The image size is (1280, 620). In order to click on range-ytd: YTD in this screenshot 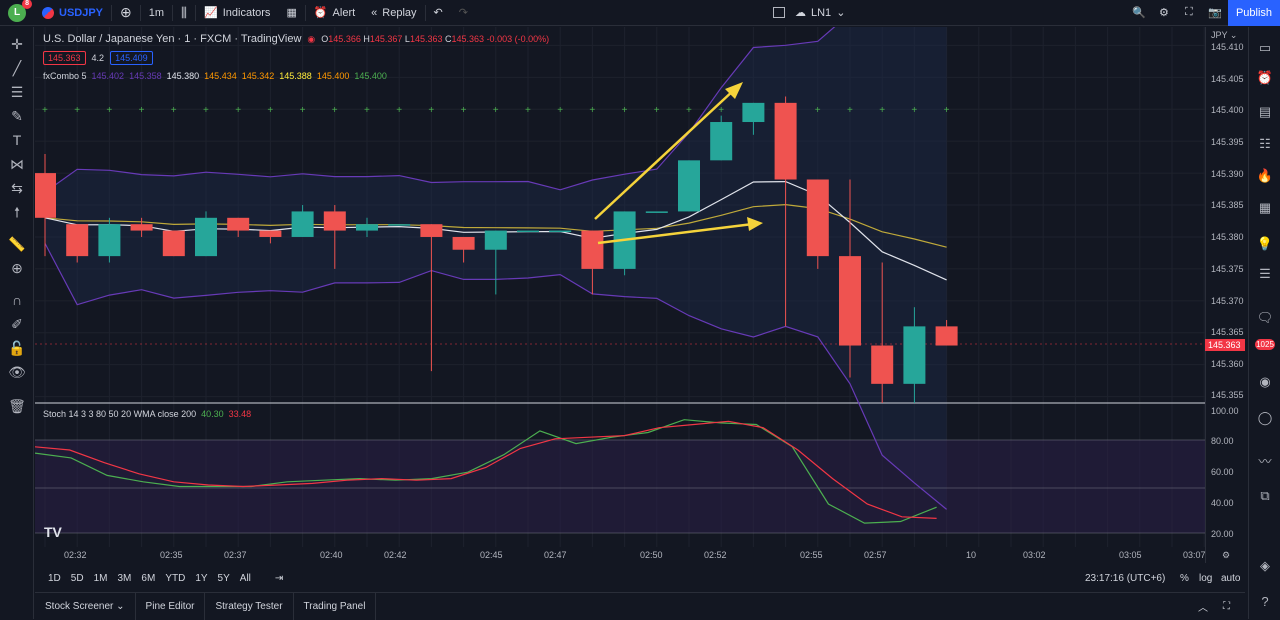, I will do `click(175, 578)`.